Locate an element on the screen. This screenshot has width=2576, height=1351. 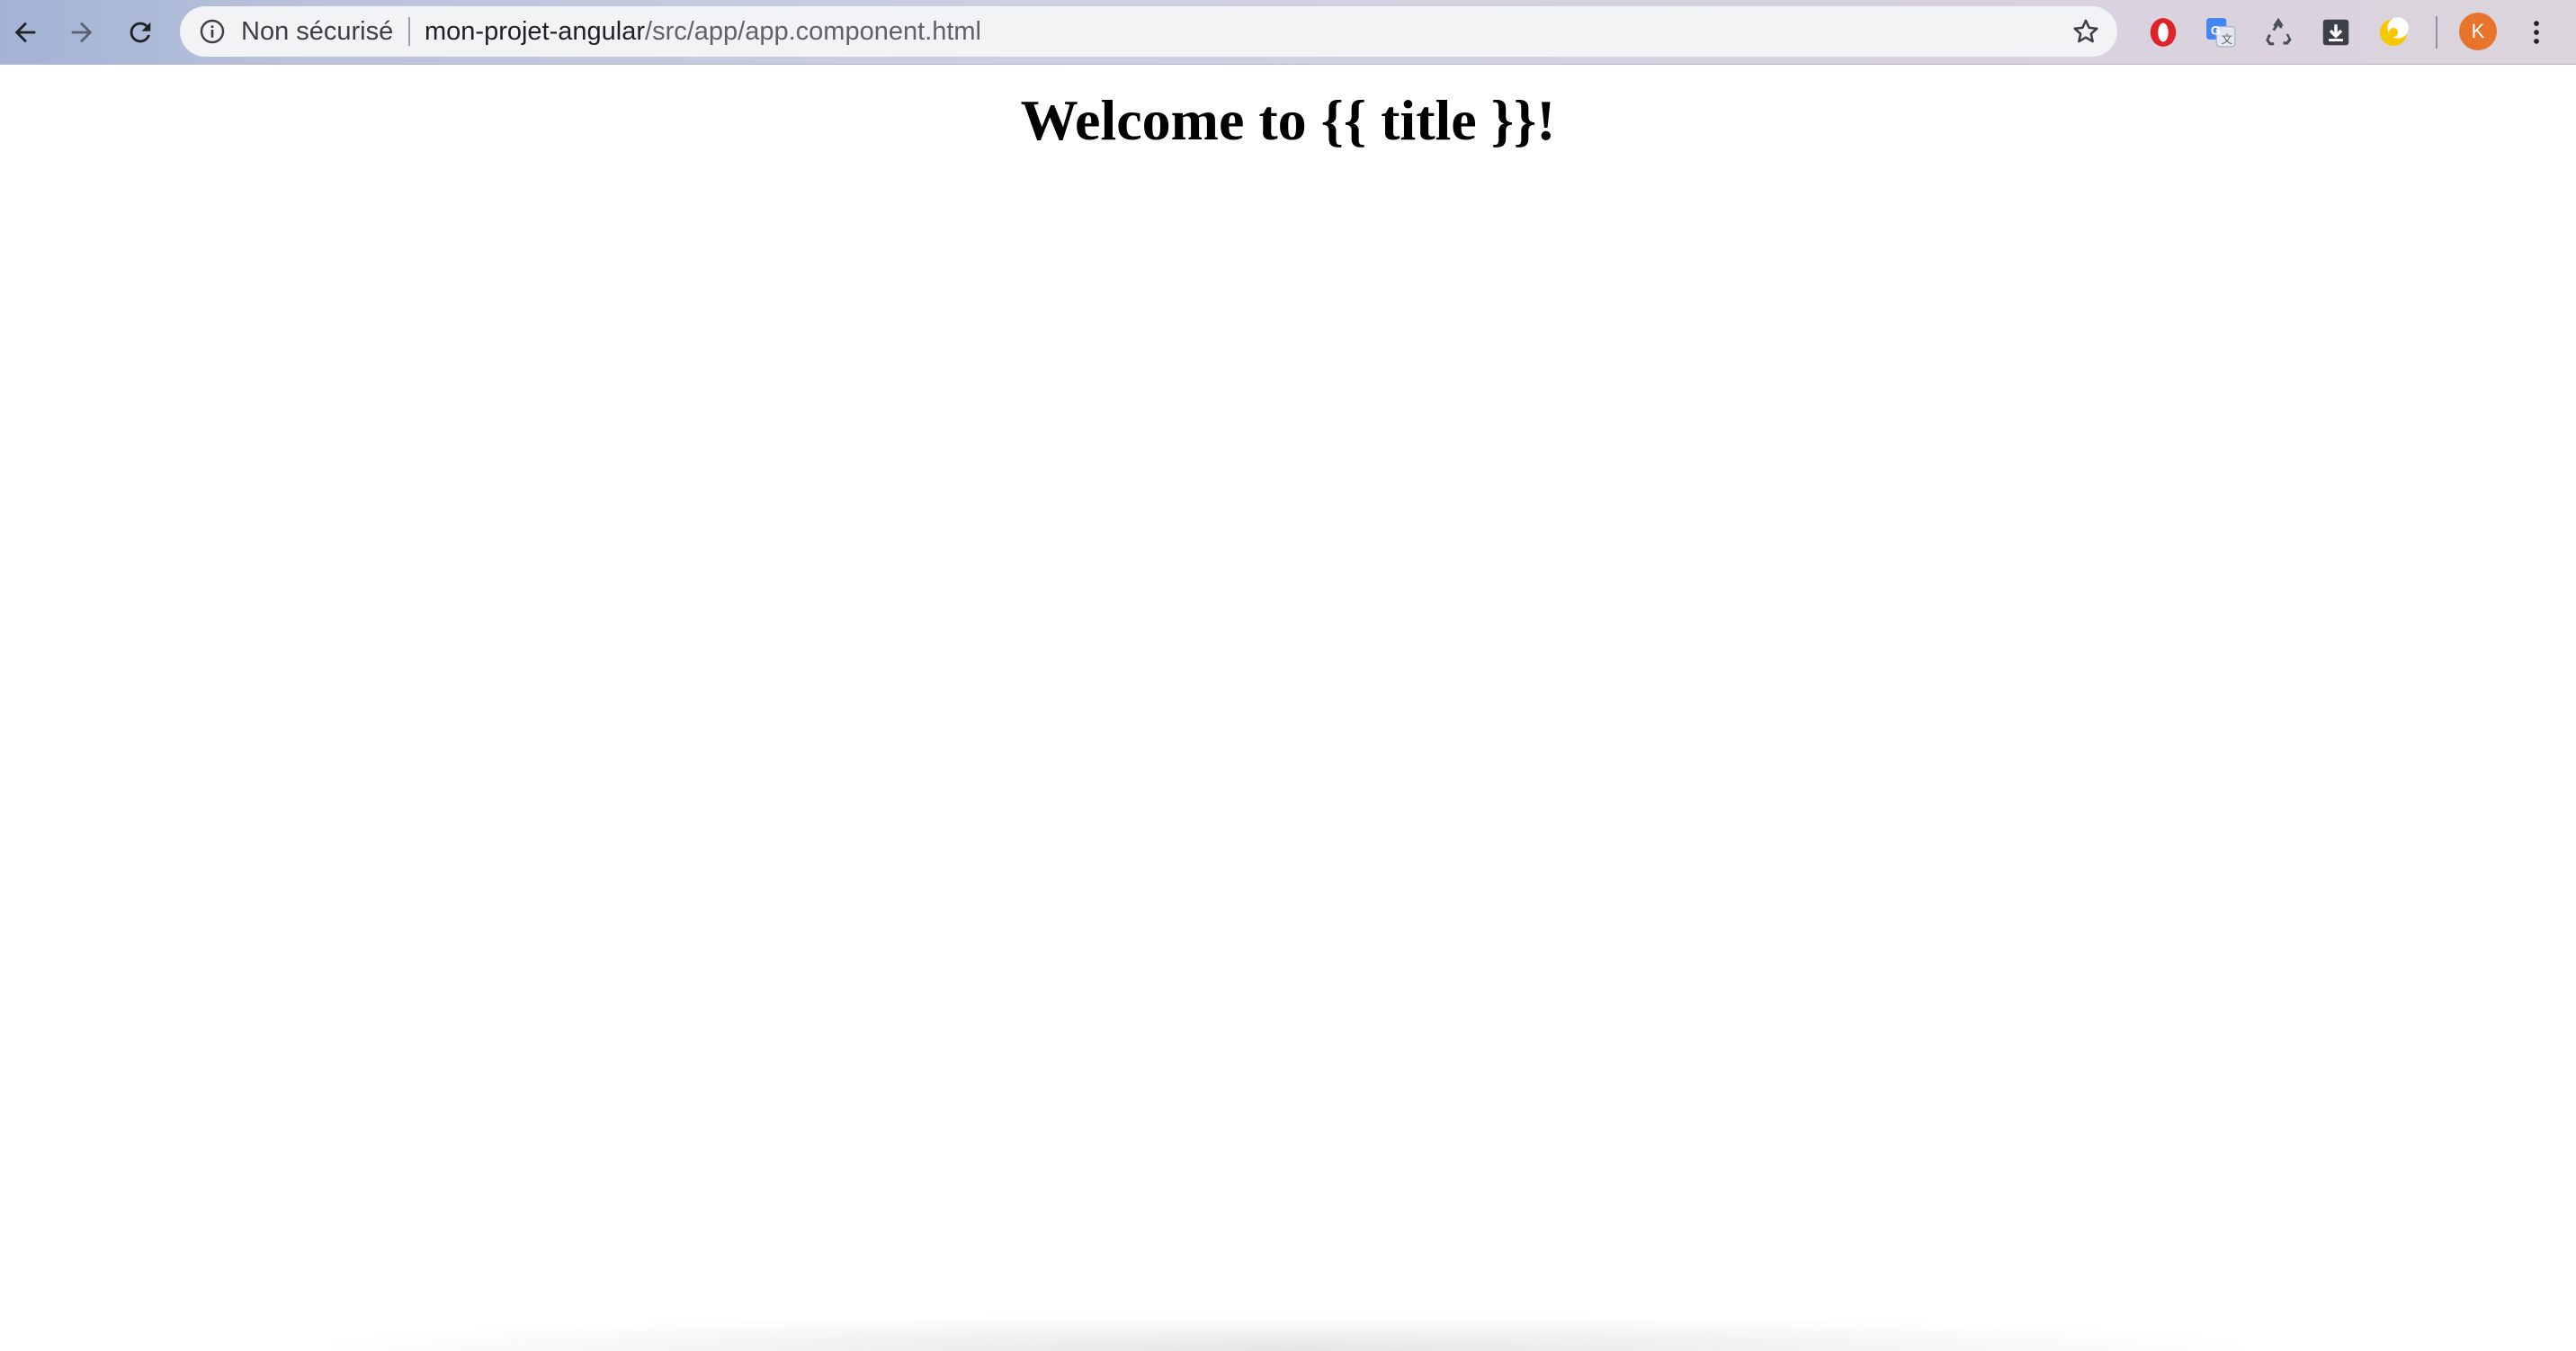
page-heading: Welcome to {{ title }}! is located at coordinates (1288, 120).